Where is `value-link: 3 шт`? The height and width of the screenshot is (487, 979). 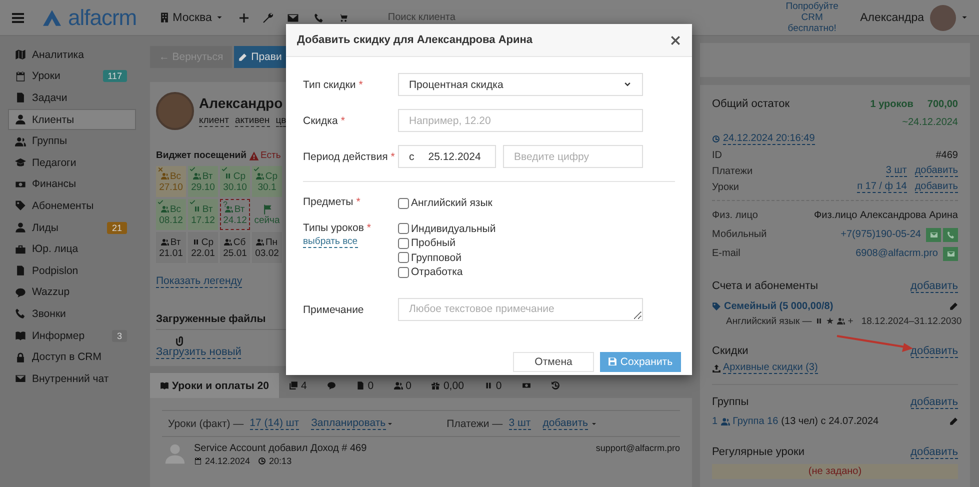 value-link: 3 шт is located at coordinates (896, 171).